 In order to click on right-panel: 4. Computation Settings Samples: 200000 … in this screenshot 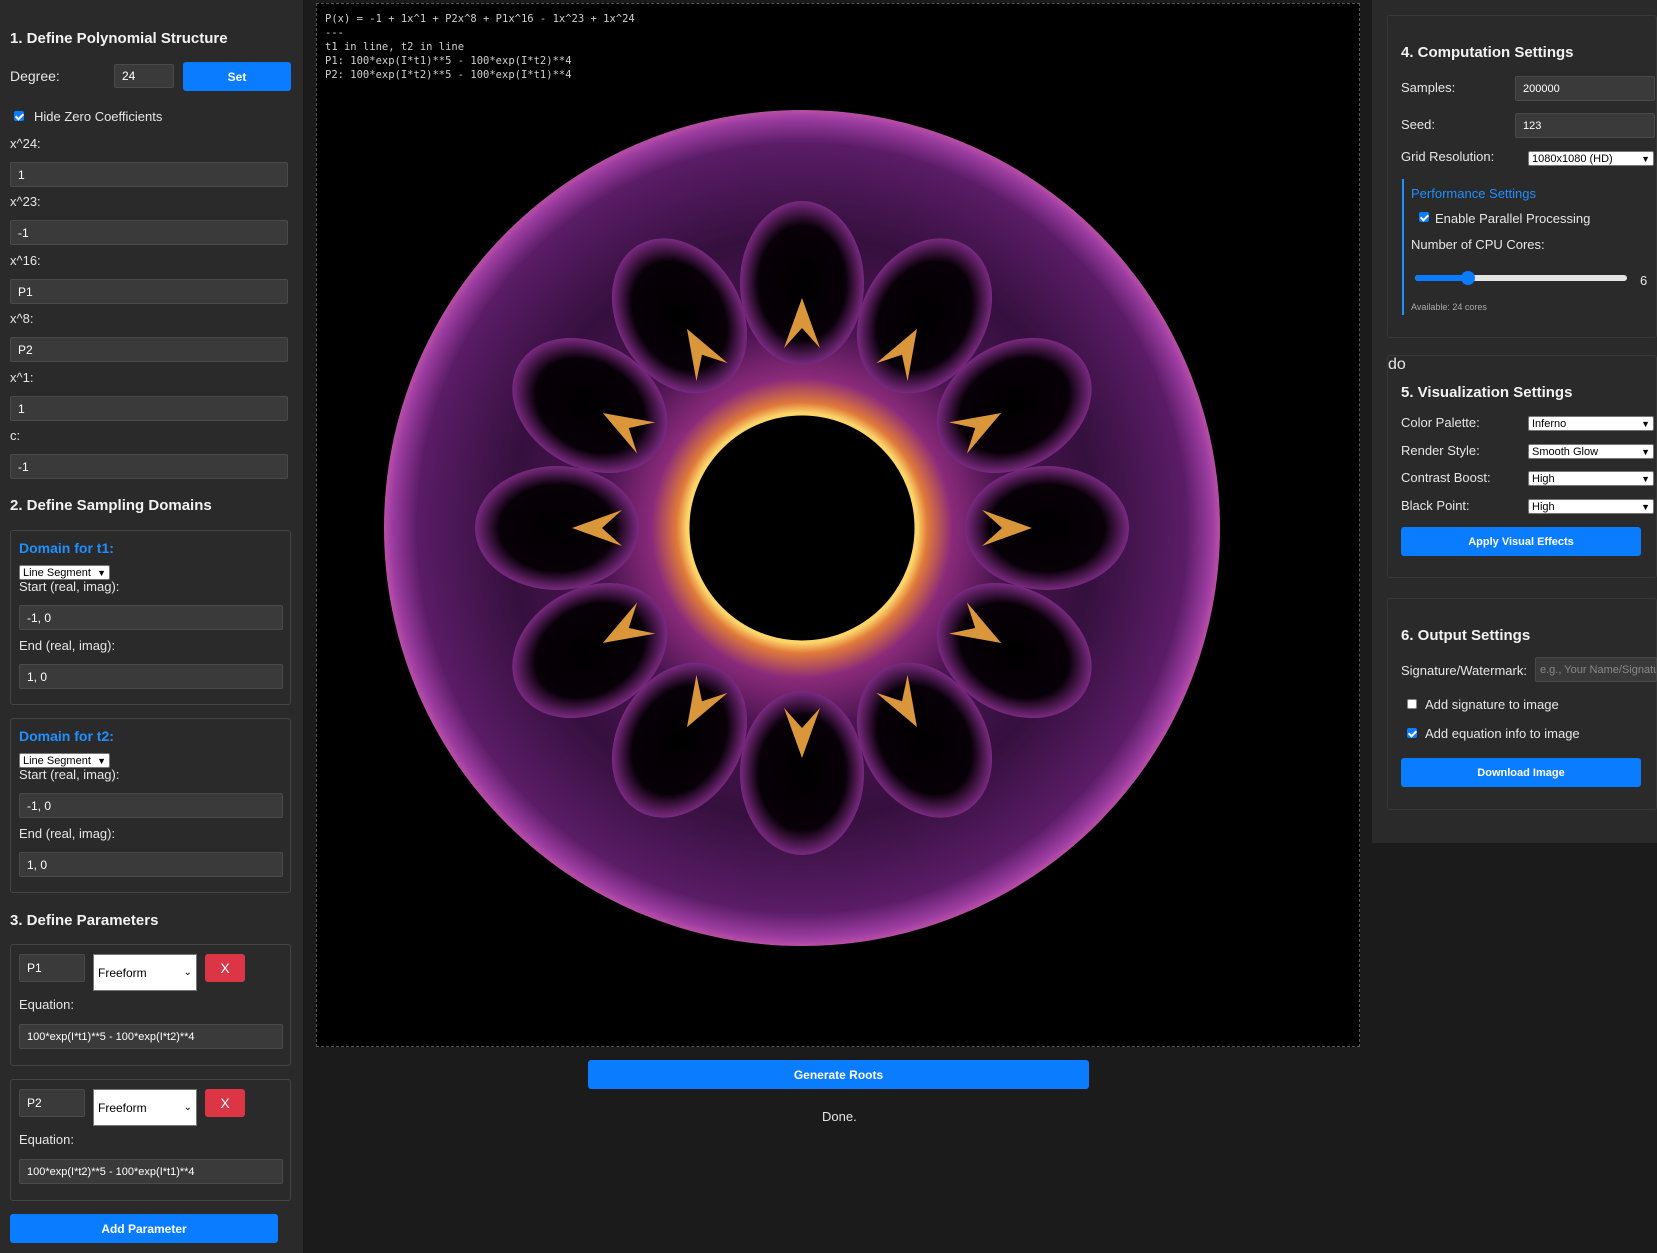, I will do `click(1514, 421)`.